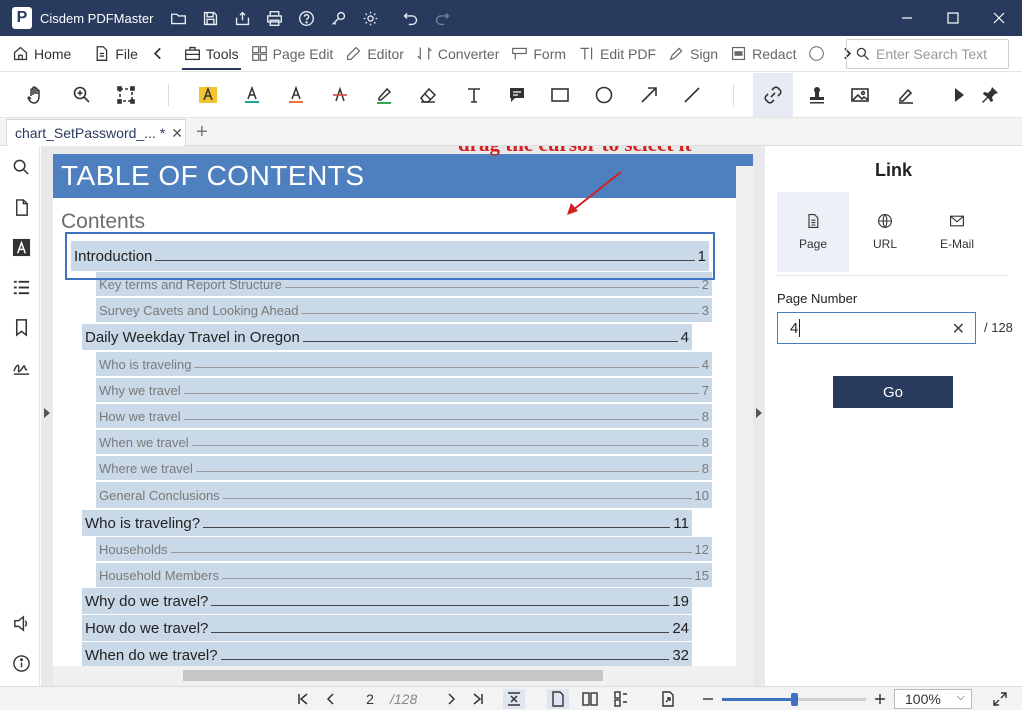  Describe the element at coordinates (560, 95) in the screenshot. I see `rectangle-icon` at that location.